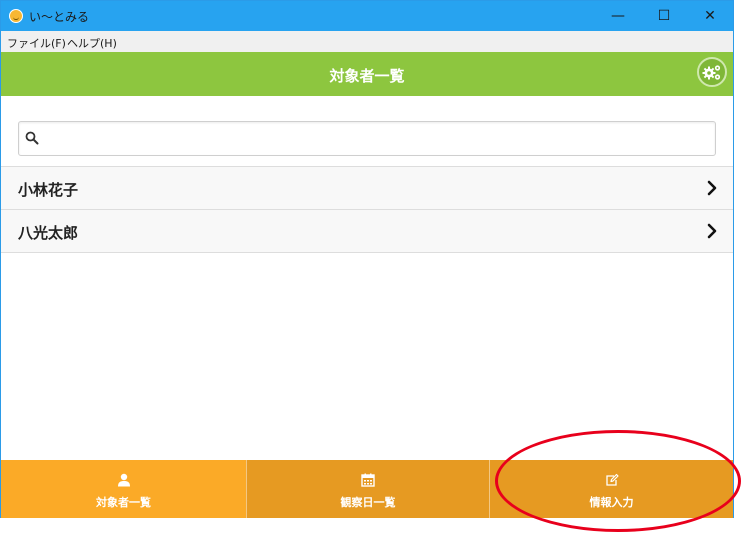  I want to click on minimize-button: —, so click(618, 16).